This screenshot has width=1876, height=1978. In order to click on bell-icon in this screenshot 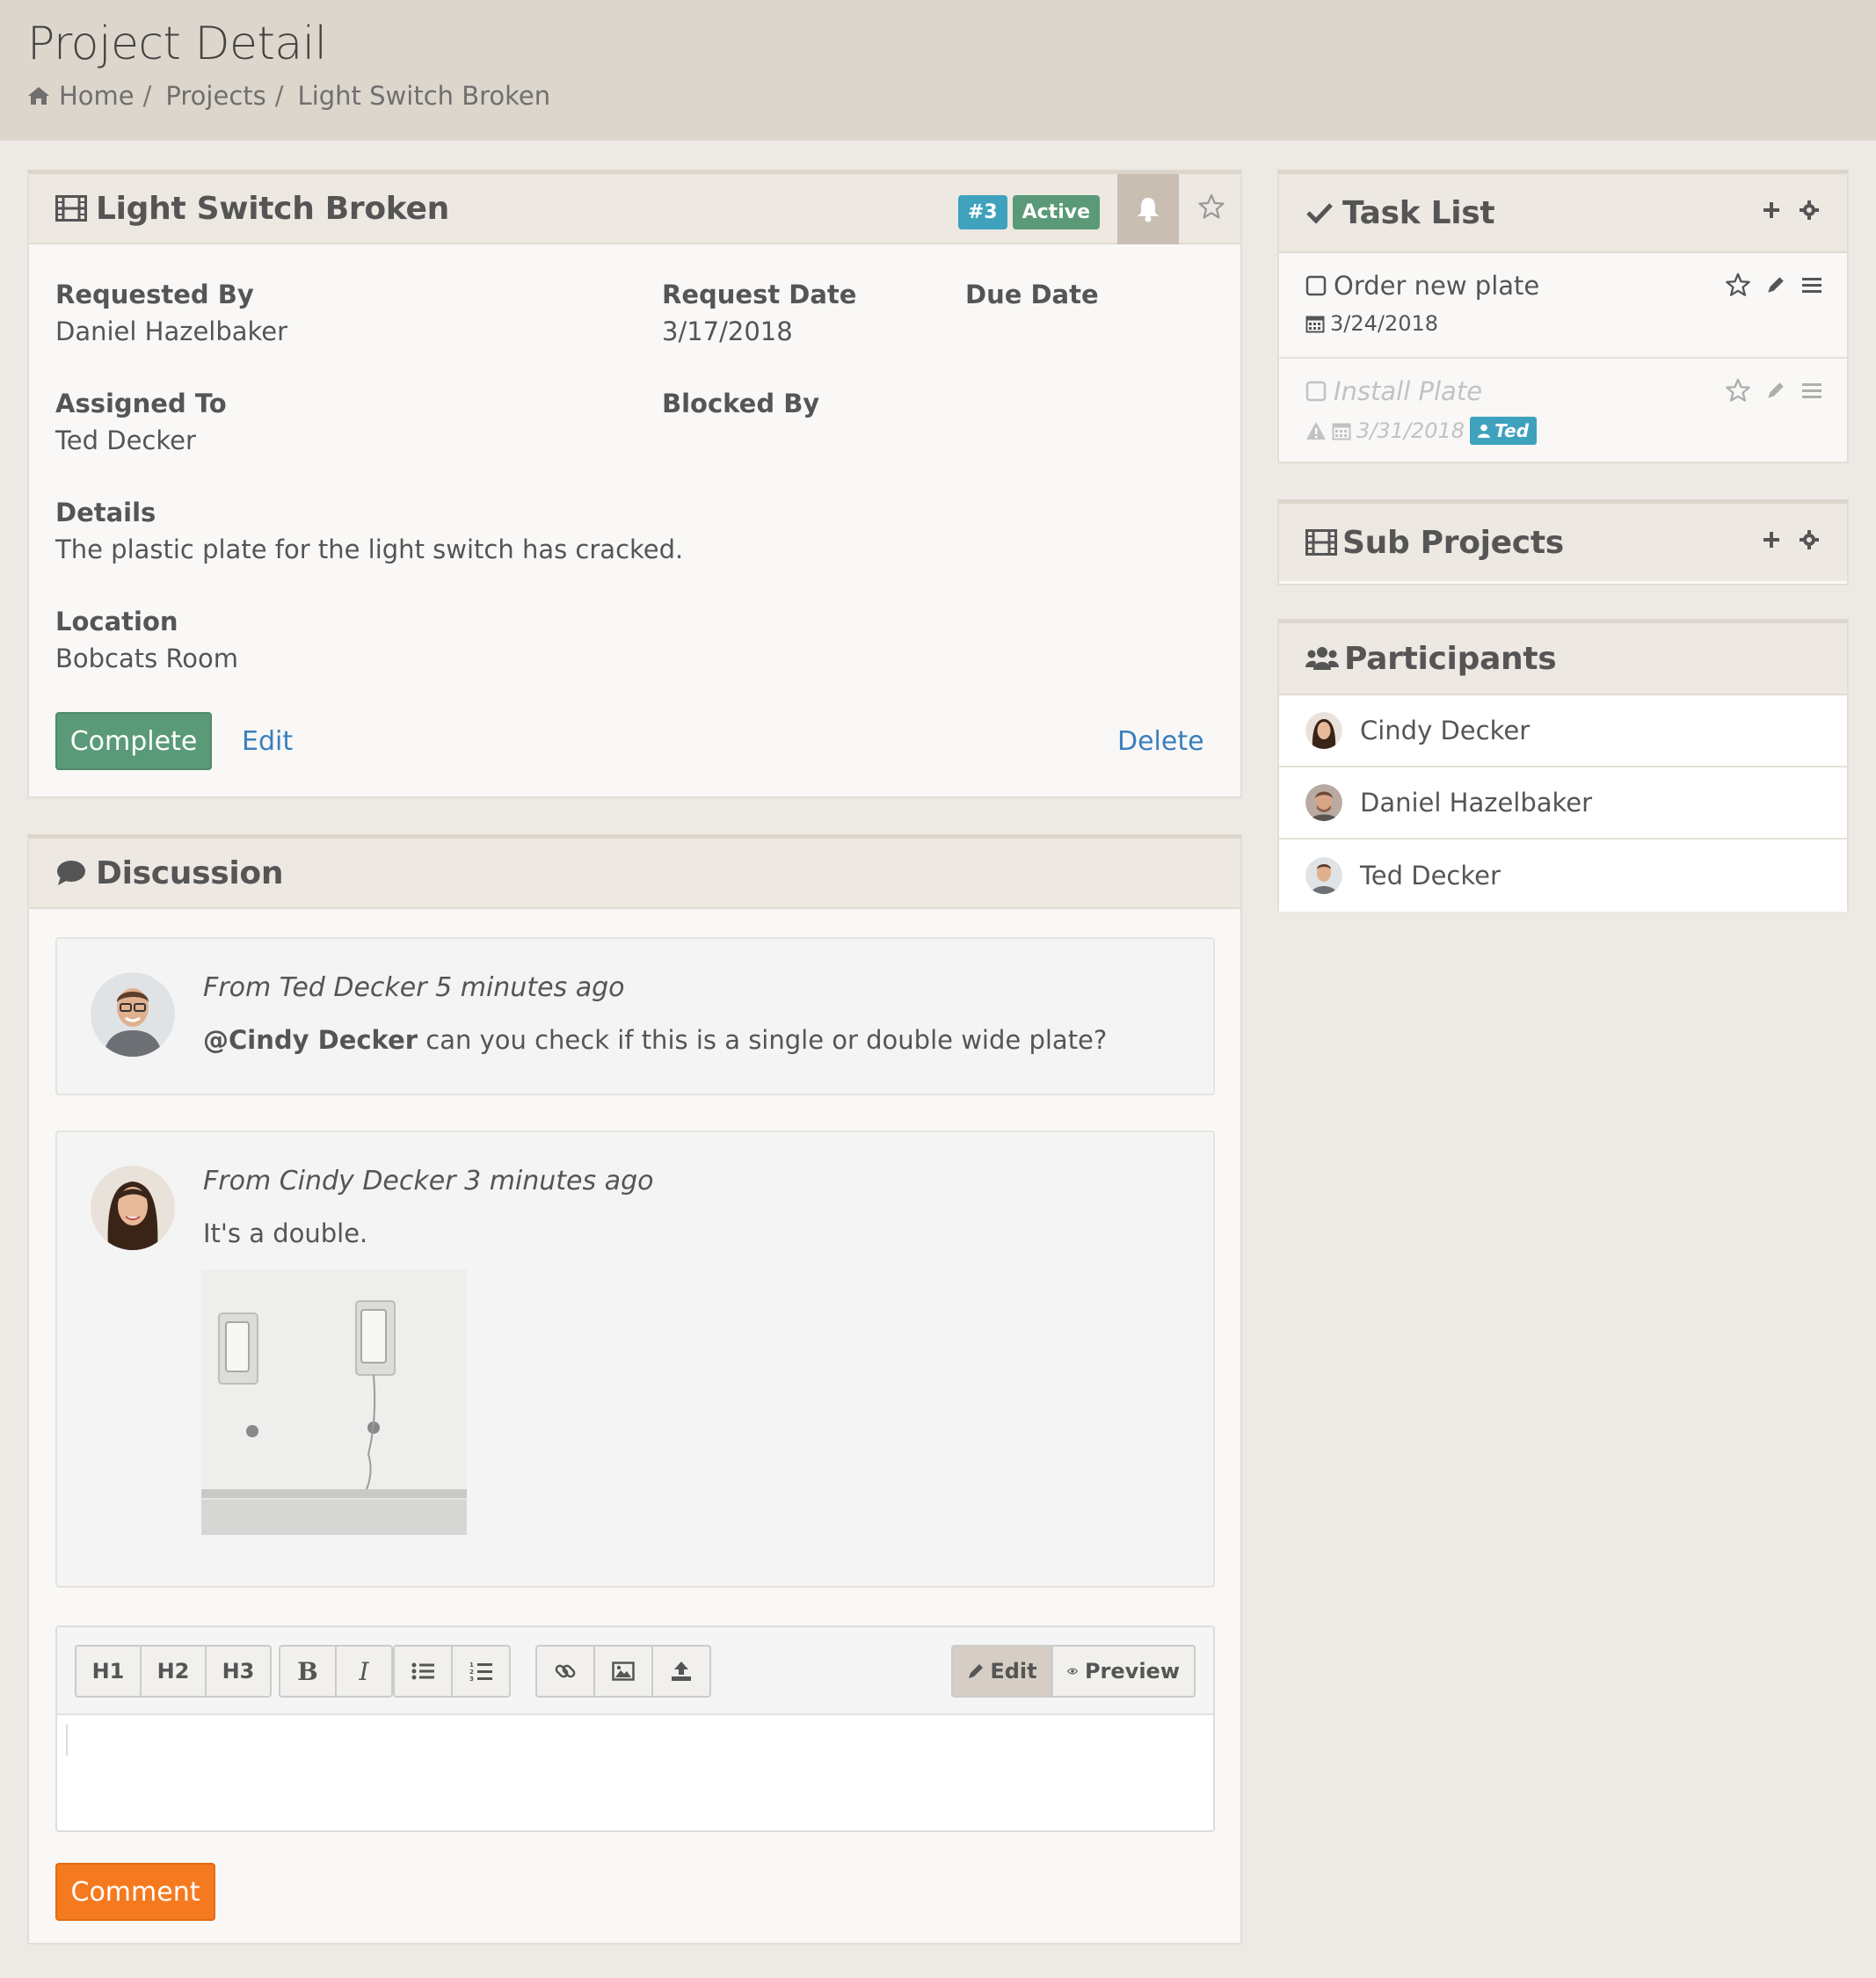, I will do `click(1148, 209)`.